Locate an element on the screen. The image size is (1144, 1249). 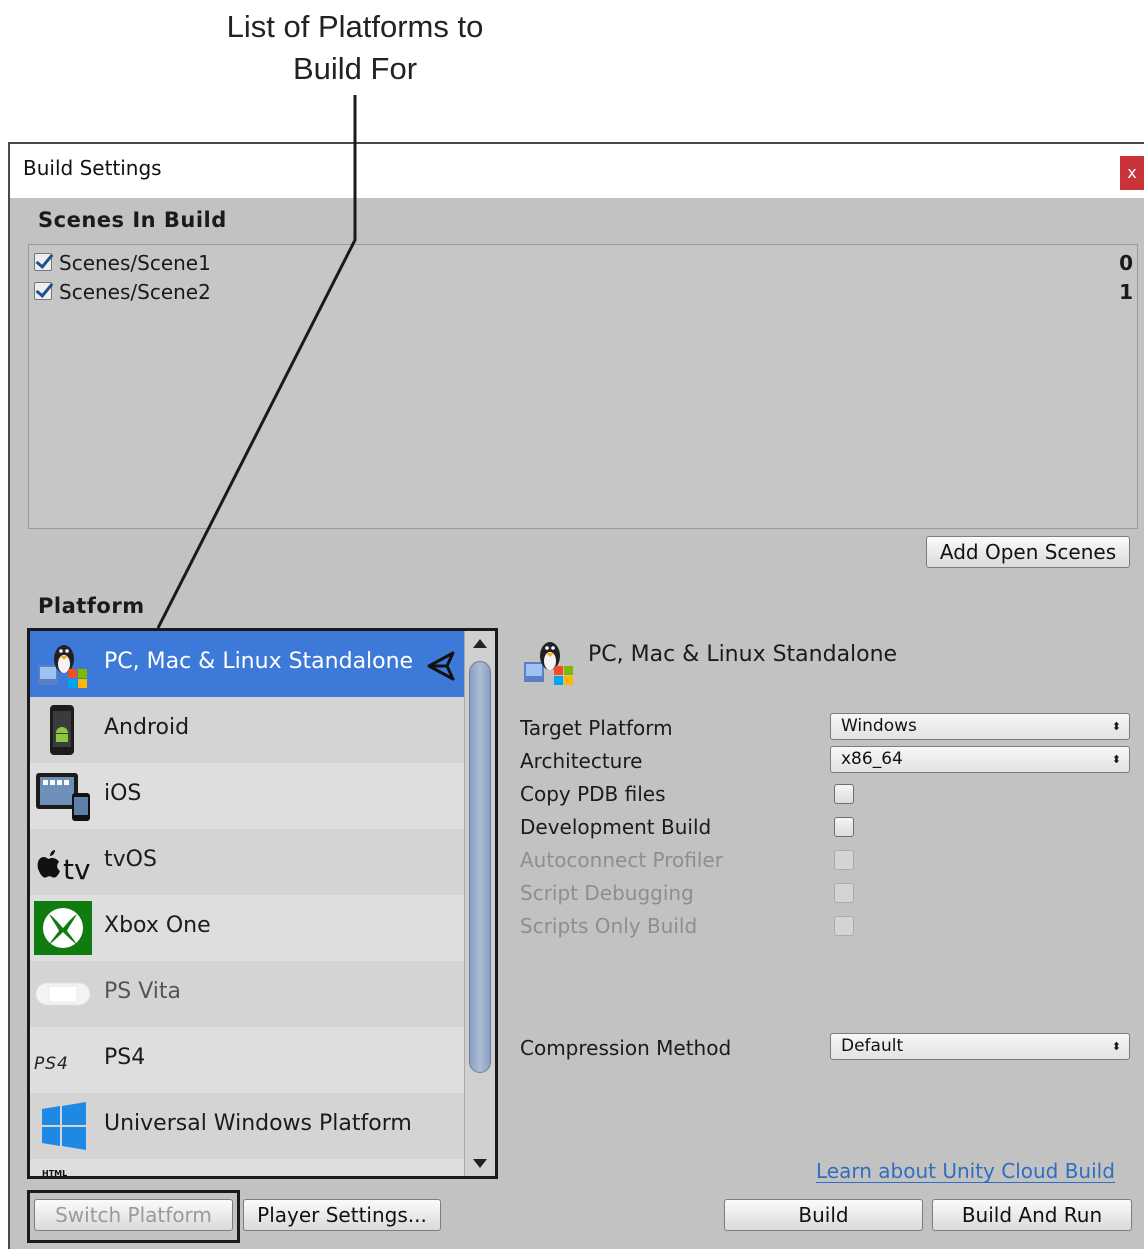
ps4-icon-text: PS4 is located at coordinates (51, 1064).